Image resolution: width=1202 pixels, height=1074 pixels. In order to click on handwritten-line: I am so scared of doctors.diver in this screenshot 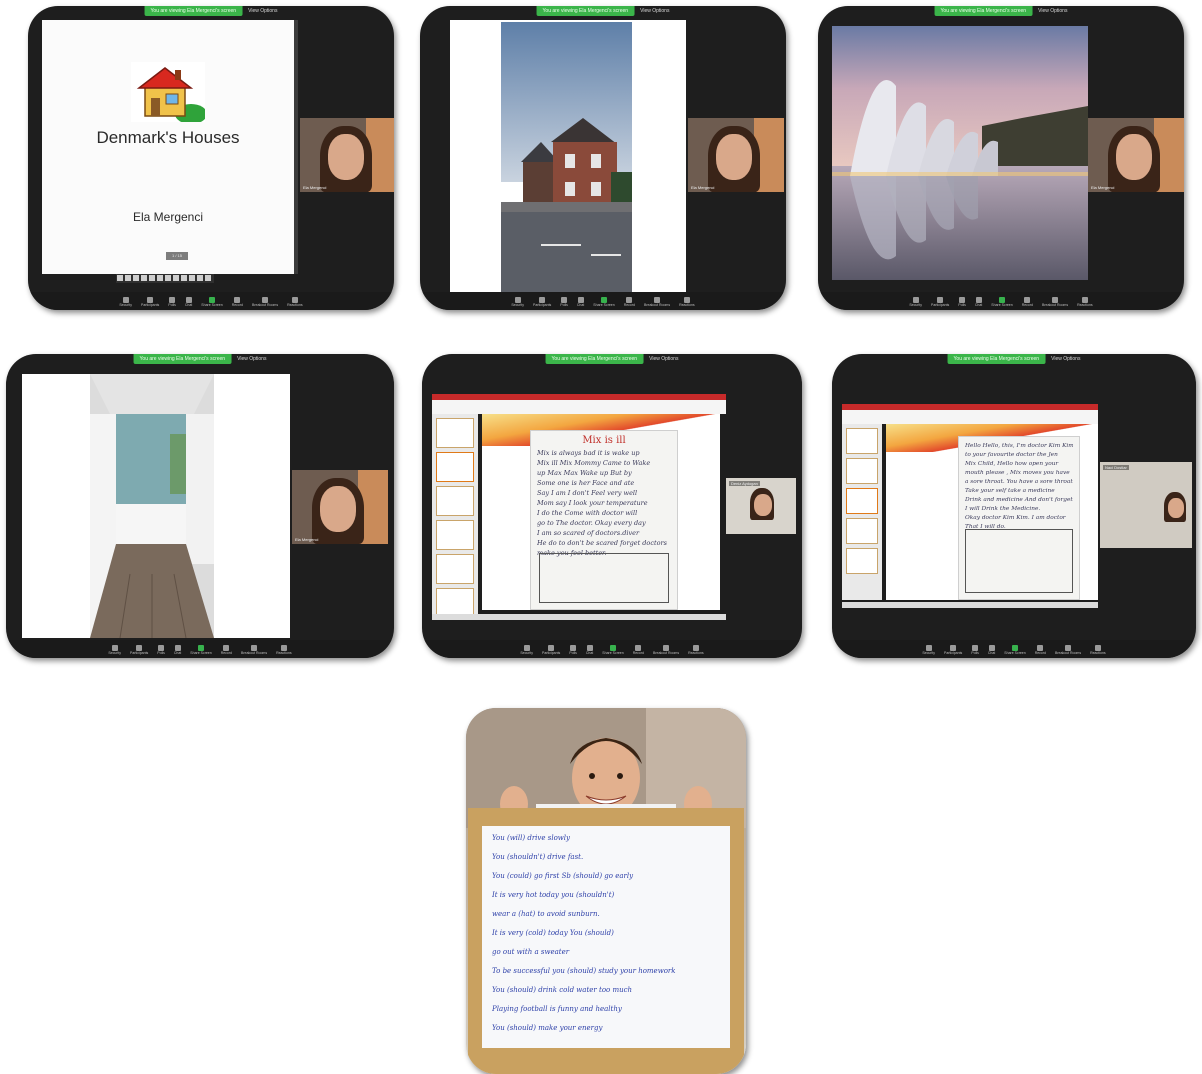, I will do `click(588, 533)`.